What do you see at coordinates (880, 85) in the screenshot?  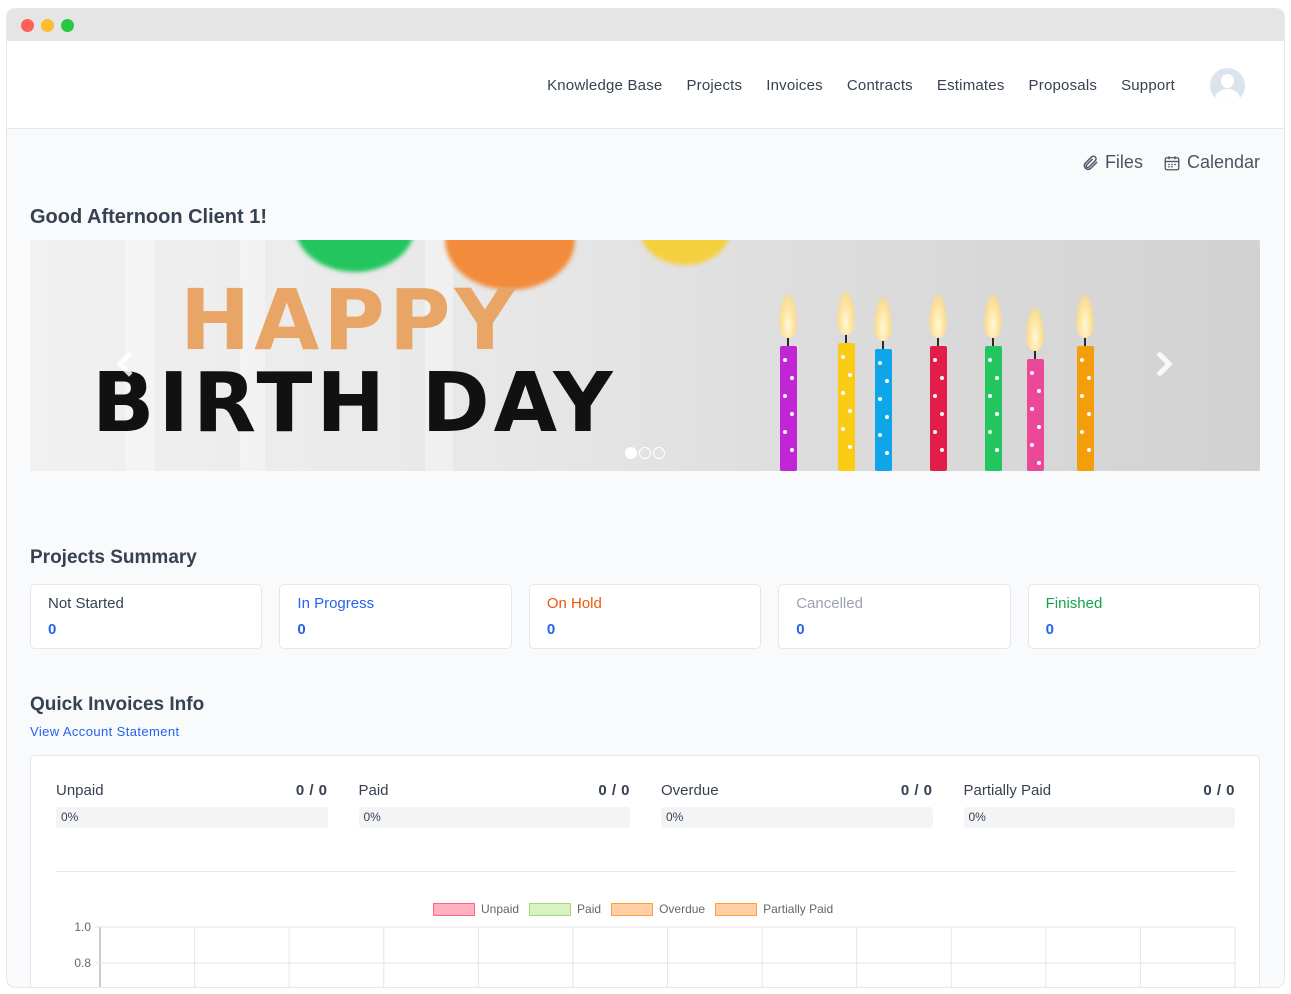 I see `nav-link-contracts: Contracts` at bounding box center [880, 85].